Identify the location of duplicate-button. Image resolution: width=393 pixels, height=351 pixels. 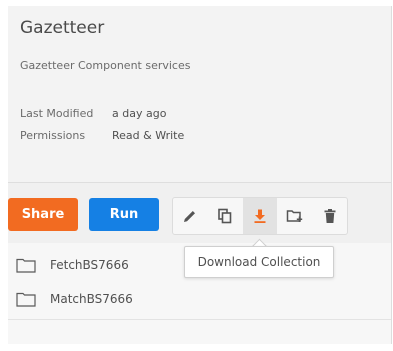
(225, 216).